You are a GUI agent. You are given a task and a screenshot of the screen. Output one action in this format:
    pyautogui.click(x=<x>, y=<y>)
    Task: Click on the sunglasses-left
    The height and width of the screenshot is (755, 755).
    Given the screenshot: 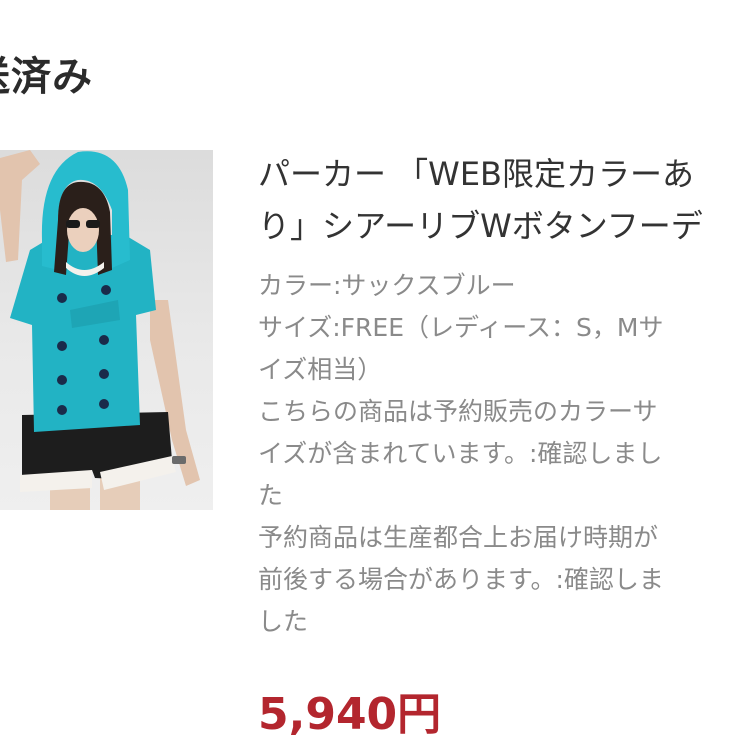 What is the action you would take?
    pyautogui.click(x=73, y=224)
    